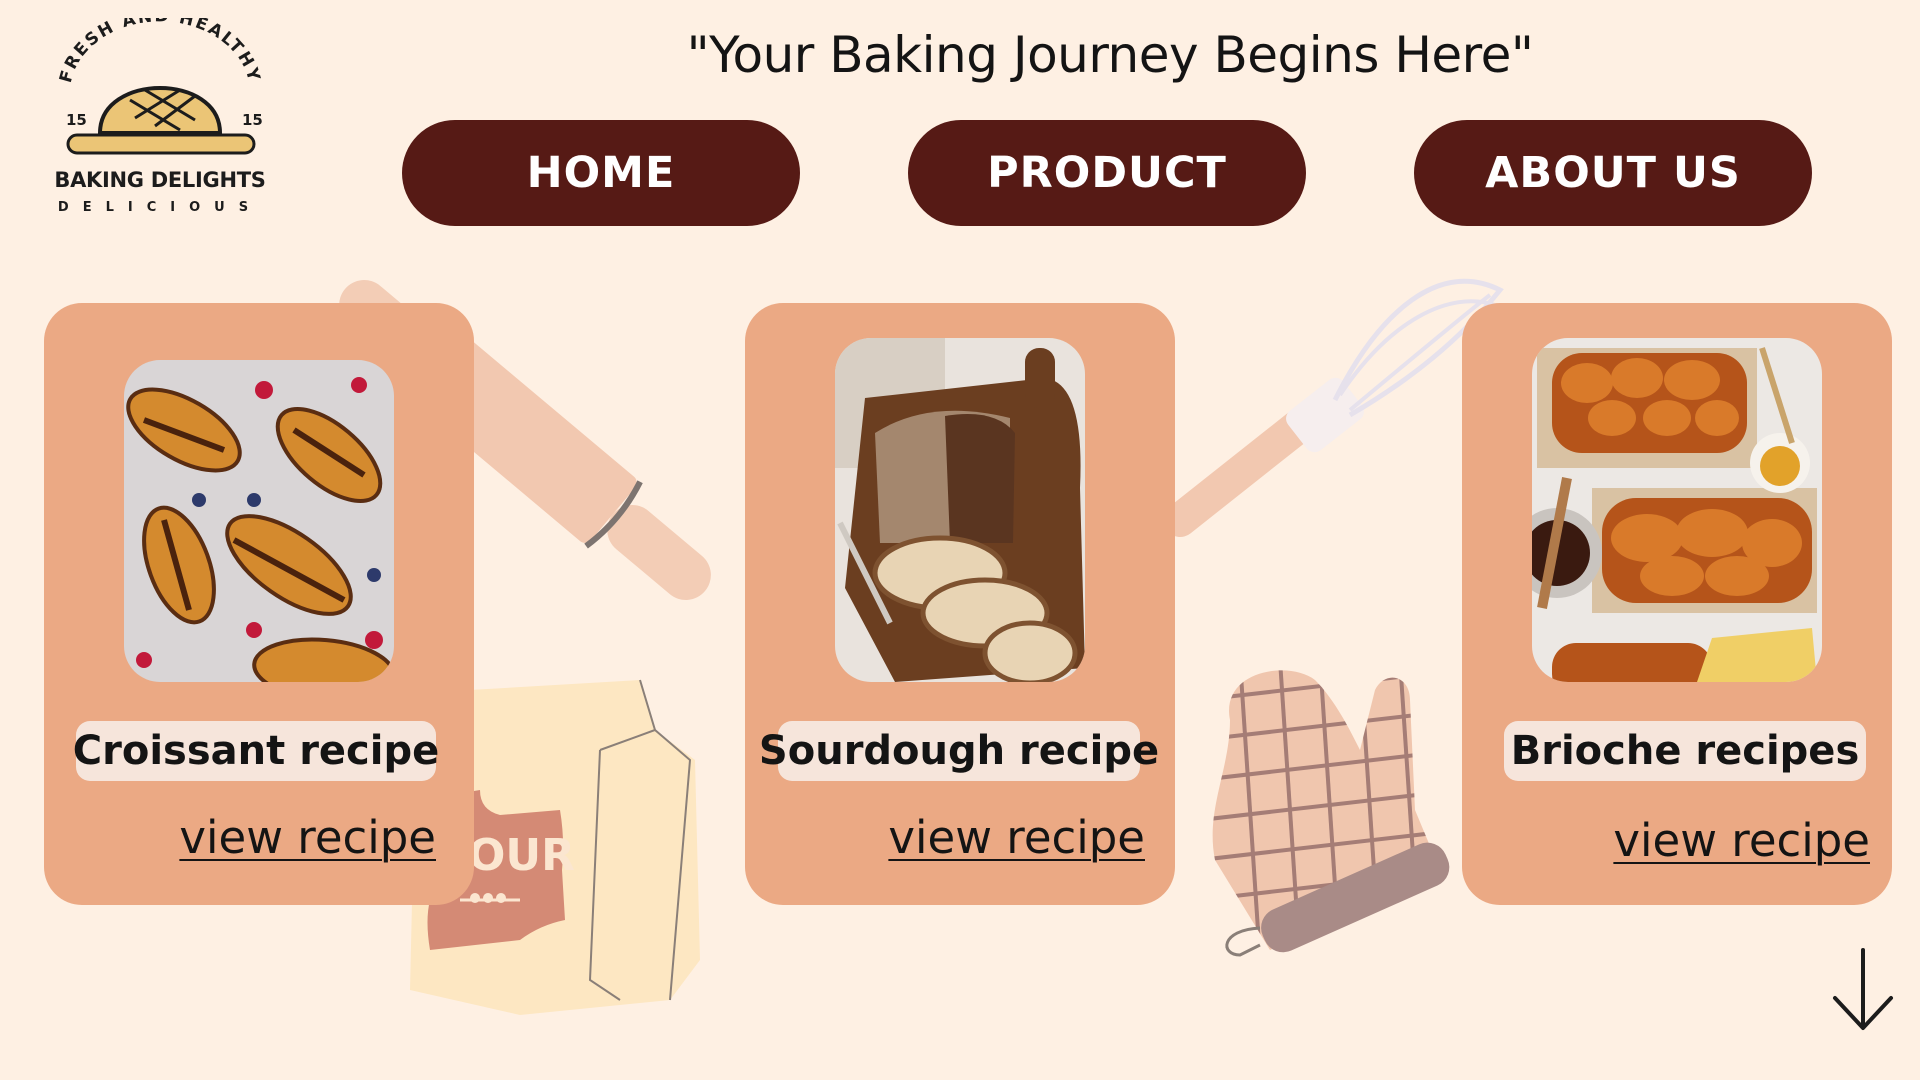 Image resolution: width=1920 pixels, height=1080 pixels. Describe the element at coordinates (521, 855) in the screenshot. I see `flour-bag-label: OUR` at that location.